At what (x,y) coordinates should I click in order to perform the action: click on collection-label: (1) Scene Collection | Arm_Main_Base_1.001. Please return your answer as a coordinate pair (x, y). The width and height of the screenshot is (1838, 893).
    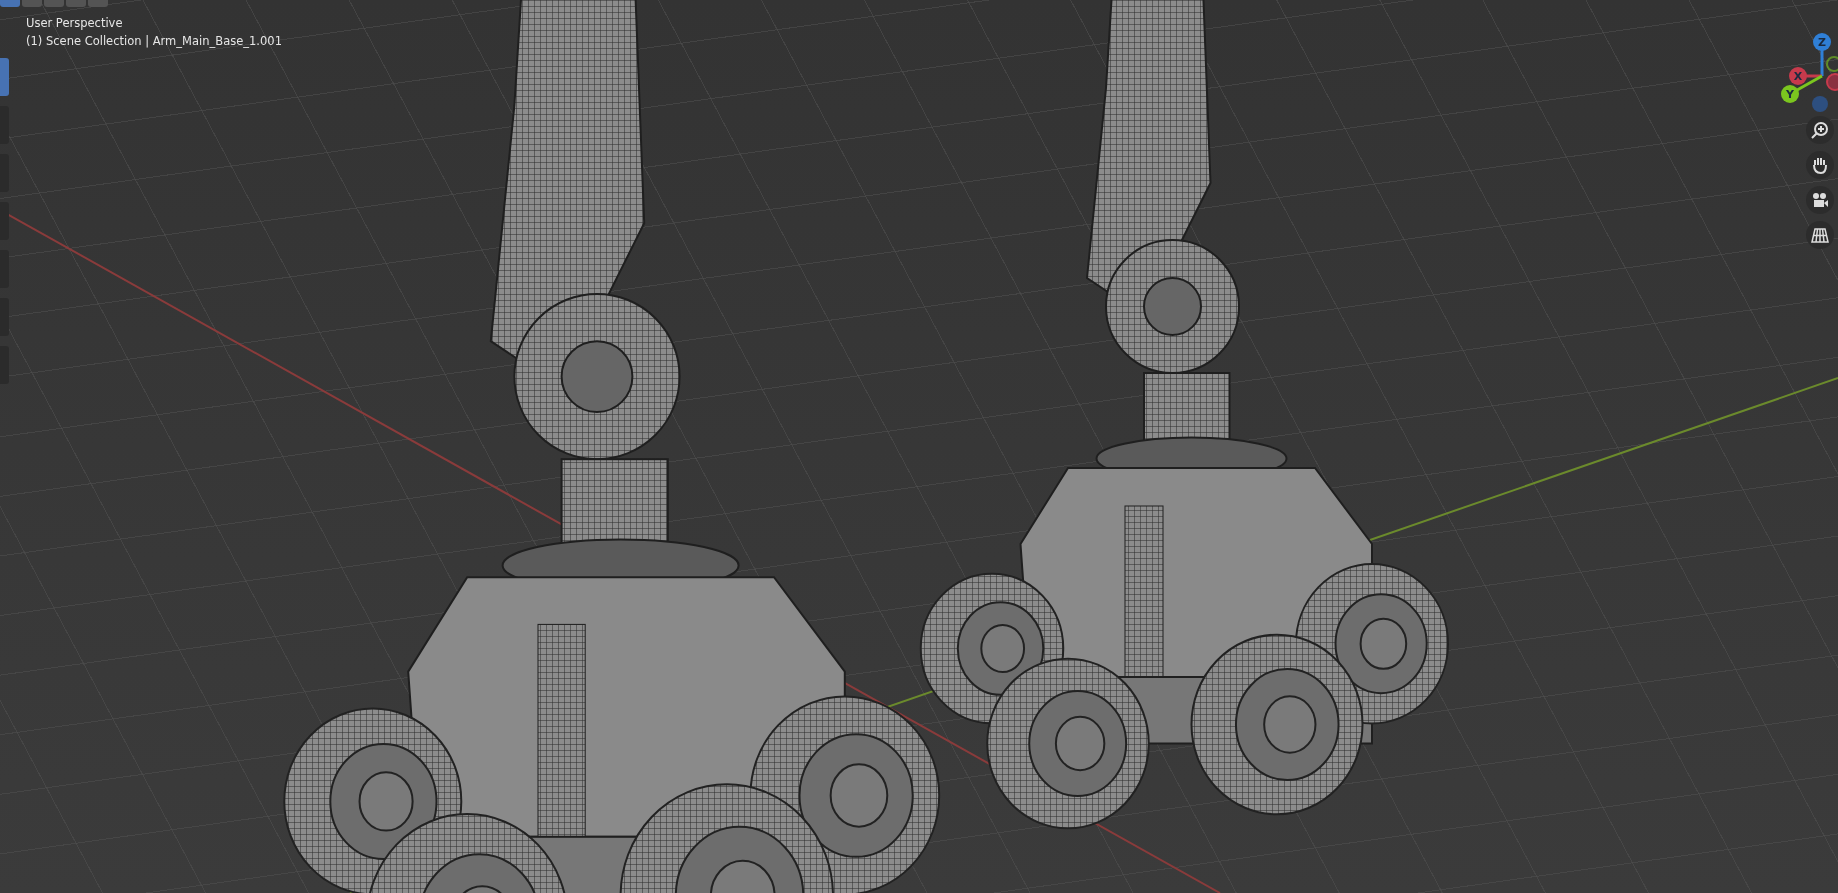
    Looking at the image, I should click on (154, 41).